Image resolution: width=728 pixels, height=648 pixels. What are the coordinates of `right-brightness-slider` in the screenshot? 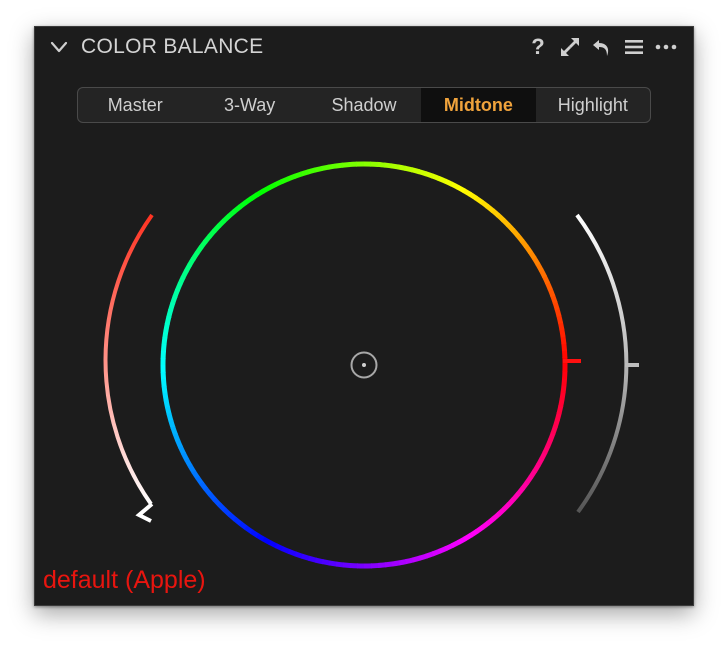 It's located at (602, 363).